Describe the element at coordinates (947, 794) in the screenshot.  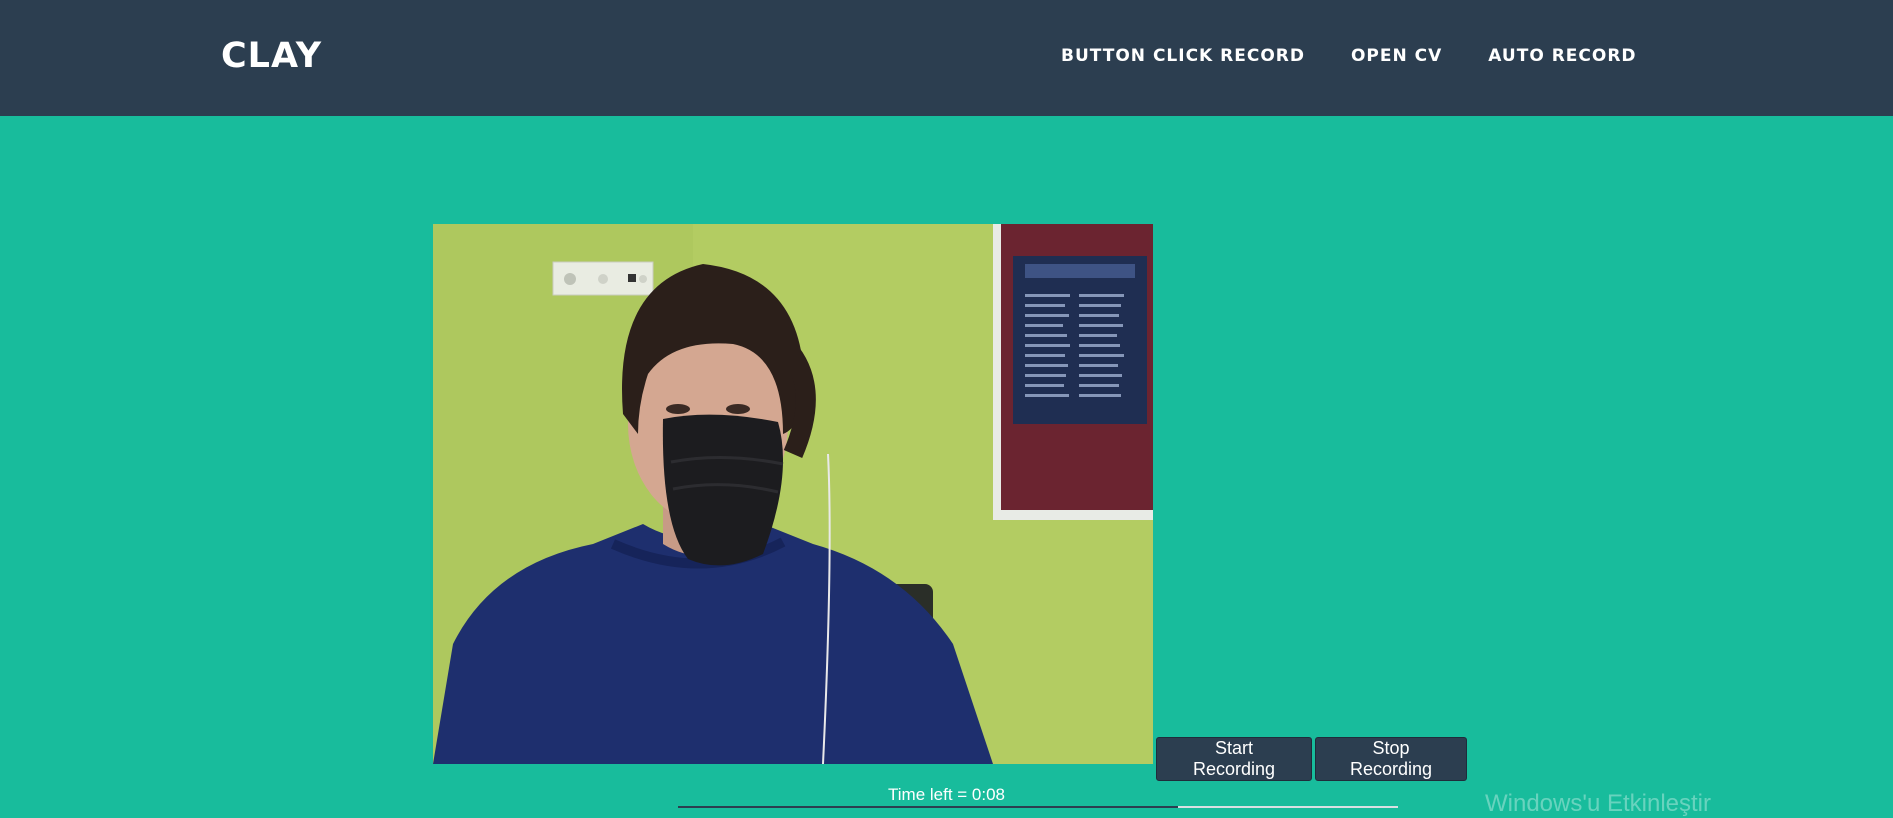
I see `time-left-text: Time left = 0:08` at that location.